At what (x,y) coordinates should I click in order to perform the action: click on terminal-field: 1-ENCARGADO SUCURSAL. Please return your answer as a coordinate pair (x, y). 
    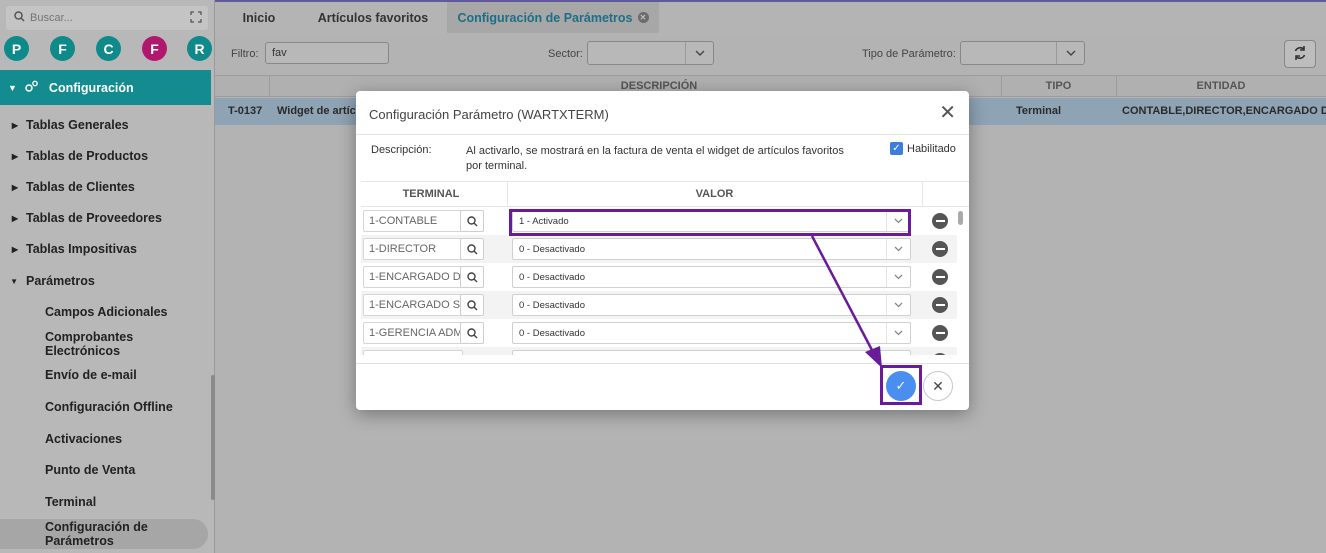
    Looking at the image, I should click on (413, 305).